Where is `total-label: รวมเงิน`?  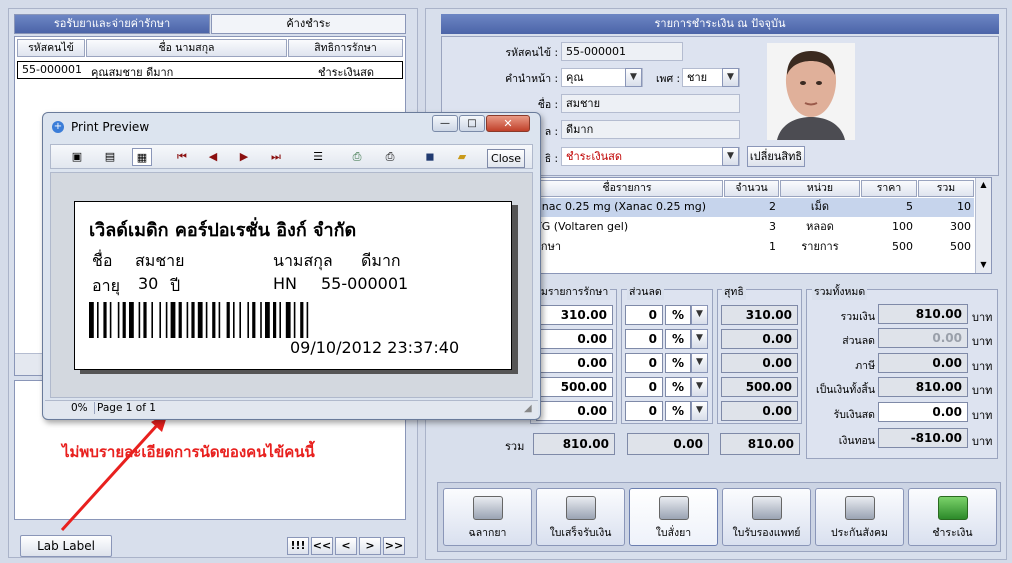 total-label: รวมเงิน is located at coordinates (857, 317).